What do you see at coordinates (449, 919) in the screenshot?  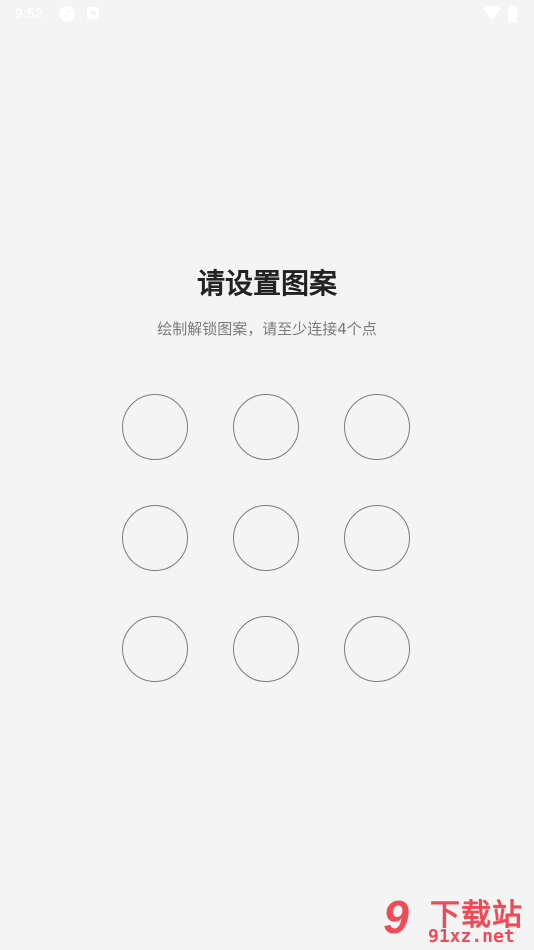 I see `site-watermark: 9 下载站 91xz.net` at bounding box center [449, 919].